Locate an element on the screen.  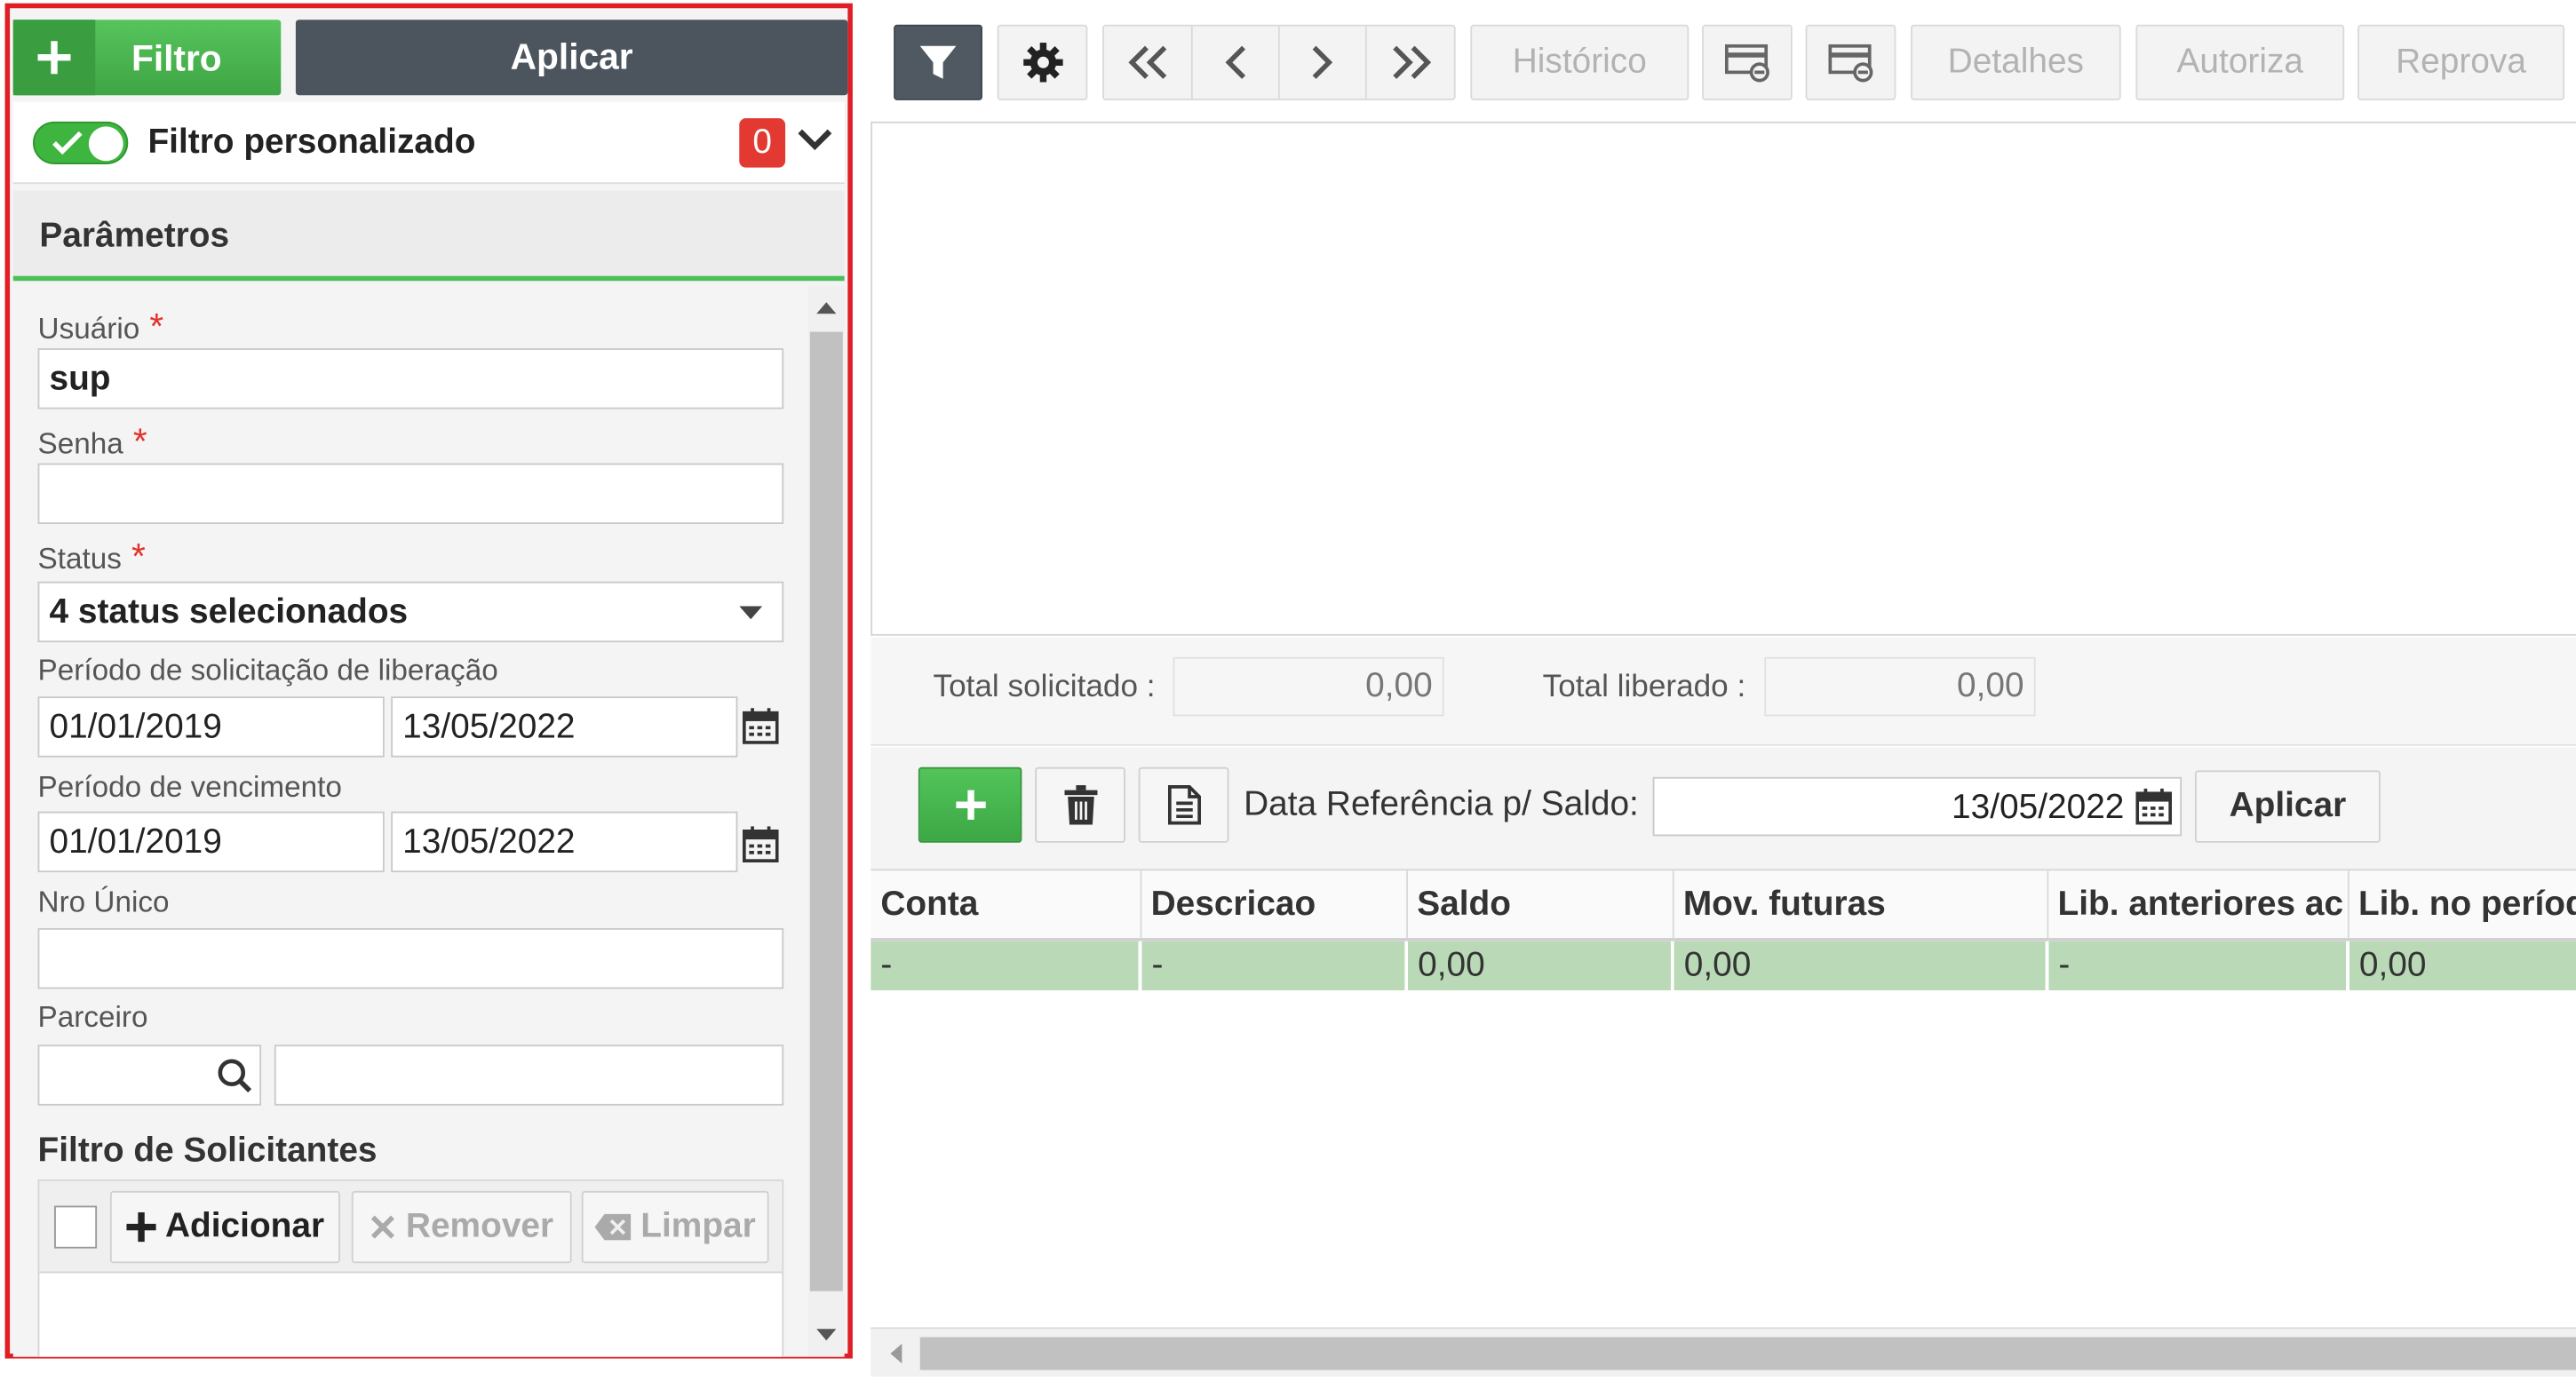
reprova-button: Reprova is located at coordinates (2461, 62).